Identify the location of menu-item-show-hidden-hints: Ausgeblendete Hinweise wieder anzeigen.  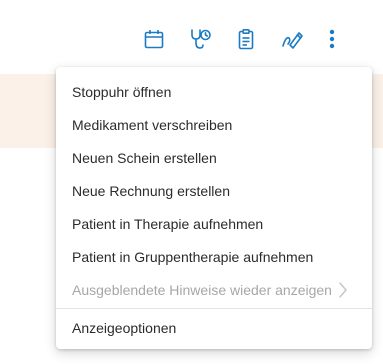
(214, 289).